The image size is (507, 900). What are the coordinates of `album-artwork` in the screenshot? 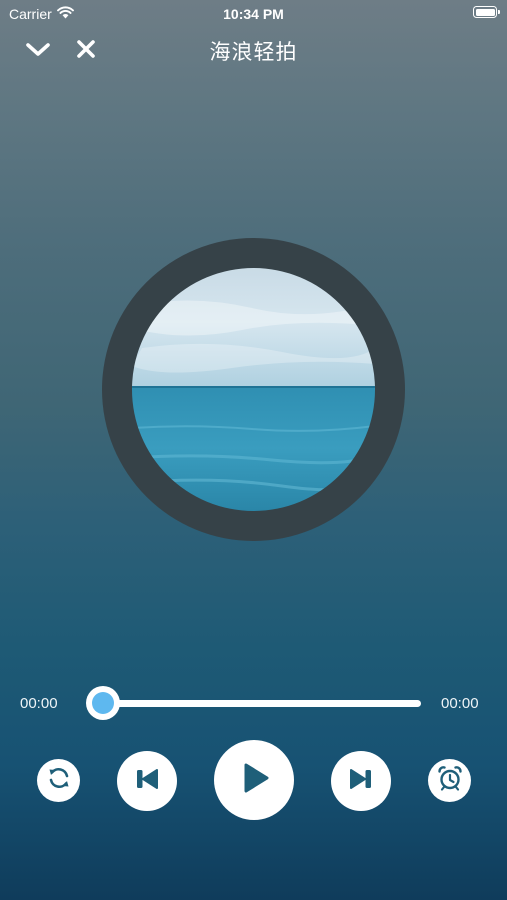 It's located at (253, 389).